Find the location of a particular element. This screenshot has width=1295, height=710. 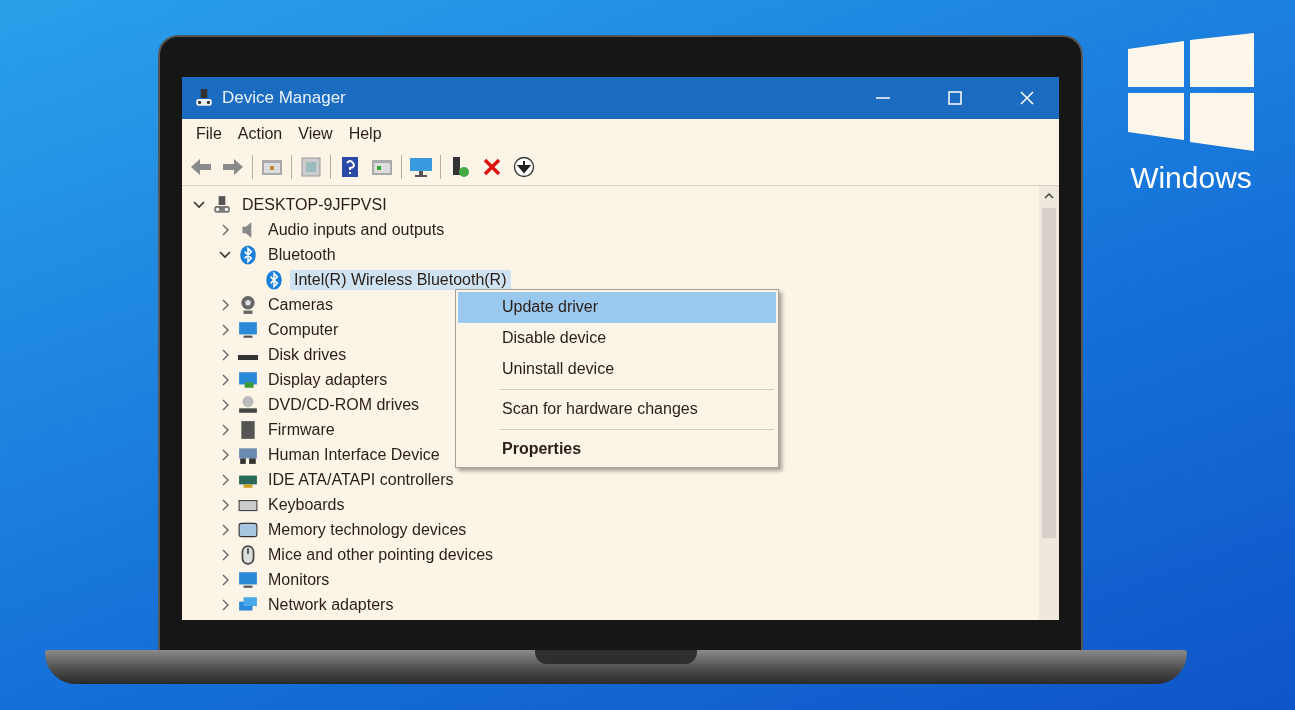

menu-item: File is located at coordinates (209, 134).